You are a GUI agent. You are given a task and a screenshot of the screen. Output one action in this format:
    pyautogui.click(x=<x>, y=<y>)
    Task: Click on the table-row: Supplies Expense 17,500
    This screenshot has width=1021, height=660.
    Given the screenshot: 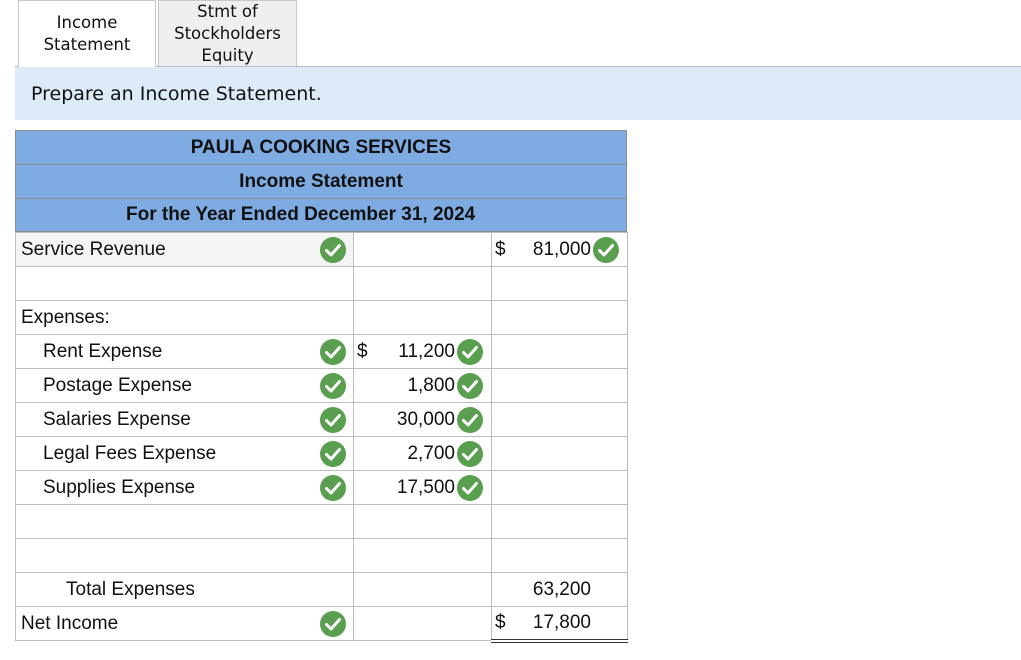 What is the action you would take?
    pyautogui.click(x=321, y=487)
    